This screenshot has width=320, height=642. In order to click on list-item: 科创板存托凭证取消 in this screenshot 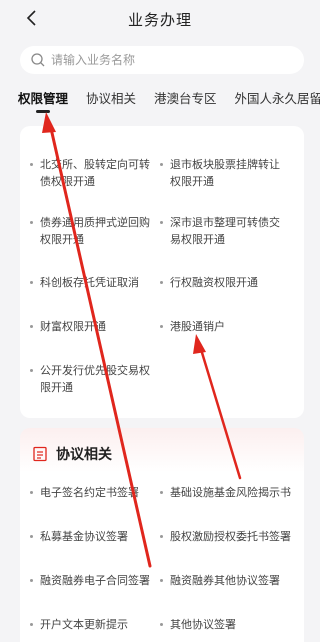, I will do `click(93, 282)`.